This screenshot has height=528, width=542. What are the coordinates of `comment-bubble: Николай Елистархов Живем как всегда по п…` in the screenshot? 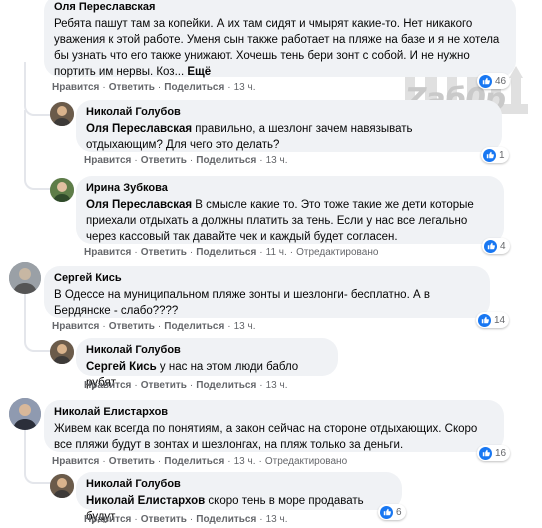 It's located at (274, 426).